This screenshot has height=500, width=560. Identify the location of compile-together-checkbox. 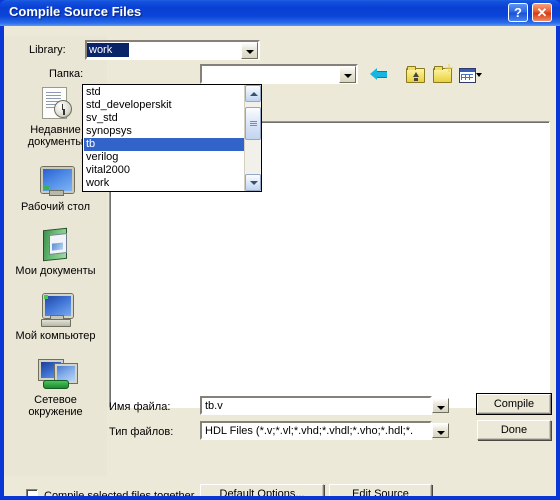
(32, 492).